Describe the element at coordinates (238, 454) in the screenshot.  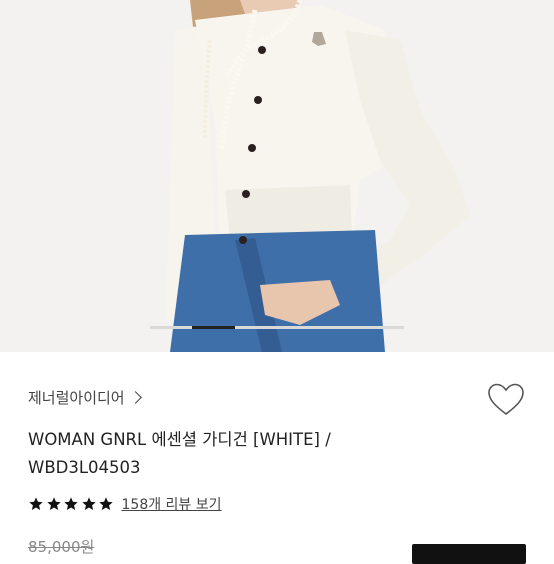
I see `product-title: WOMAN GNRL 에센셜 가디건 [WHITE] / WBD3L04503` at that location.